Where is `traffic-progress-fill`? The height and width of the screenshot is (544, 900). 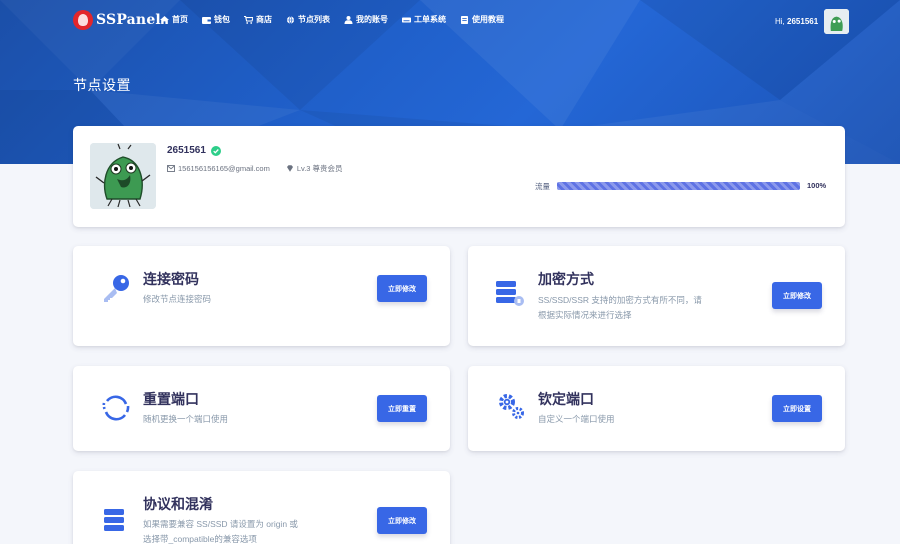 traffic-progress-fill is located at coordinates (678, 186).